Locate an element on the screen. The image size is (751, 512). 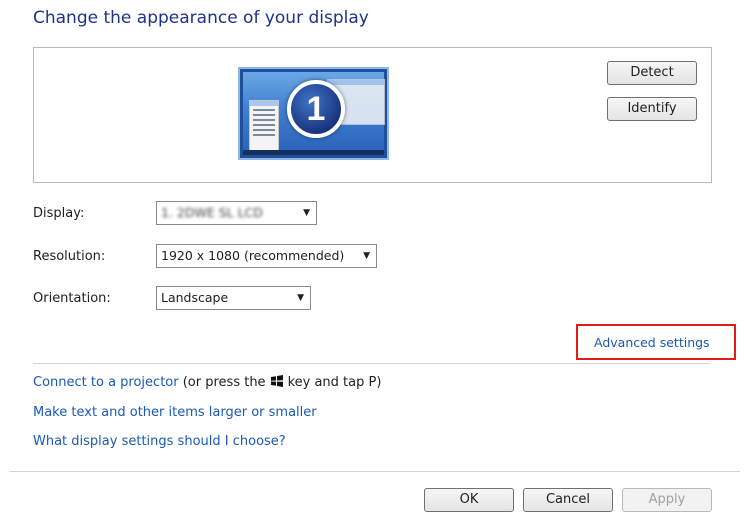
orientation-select-value: Landscape is located at coordinates (195, 297).